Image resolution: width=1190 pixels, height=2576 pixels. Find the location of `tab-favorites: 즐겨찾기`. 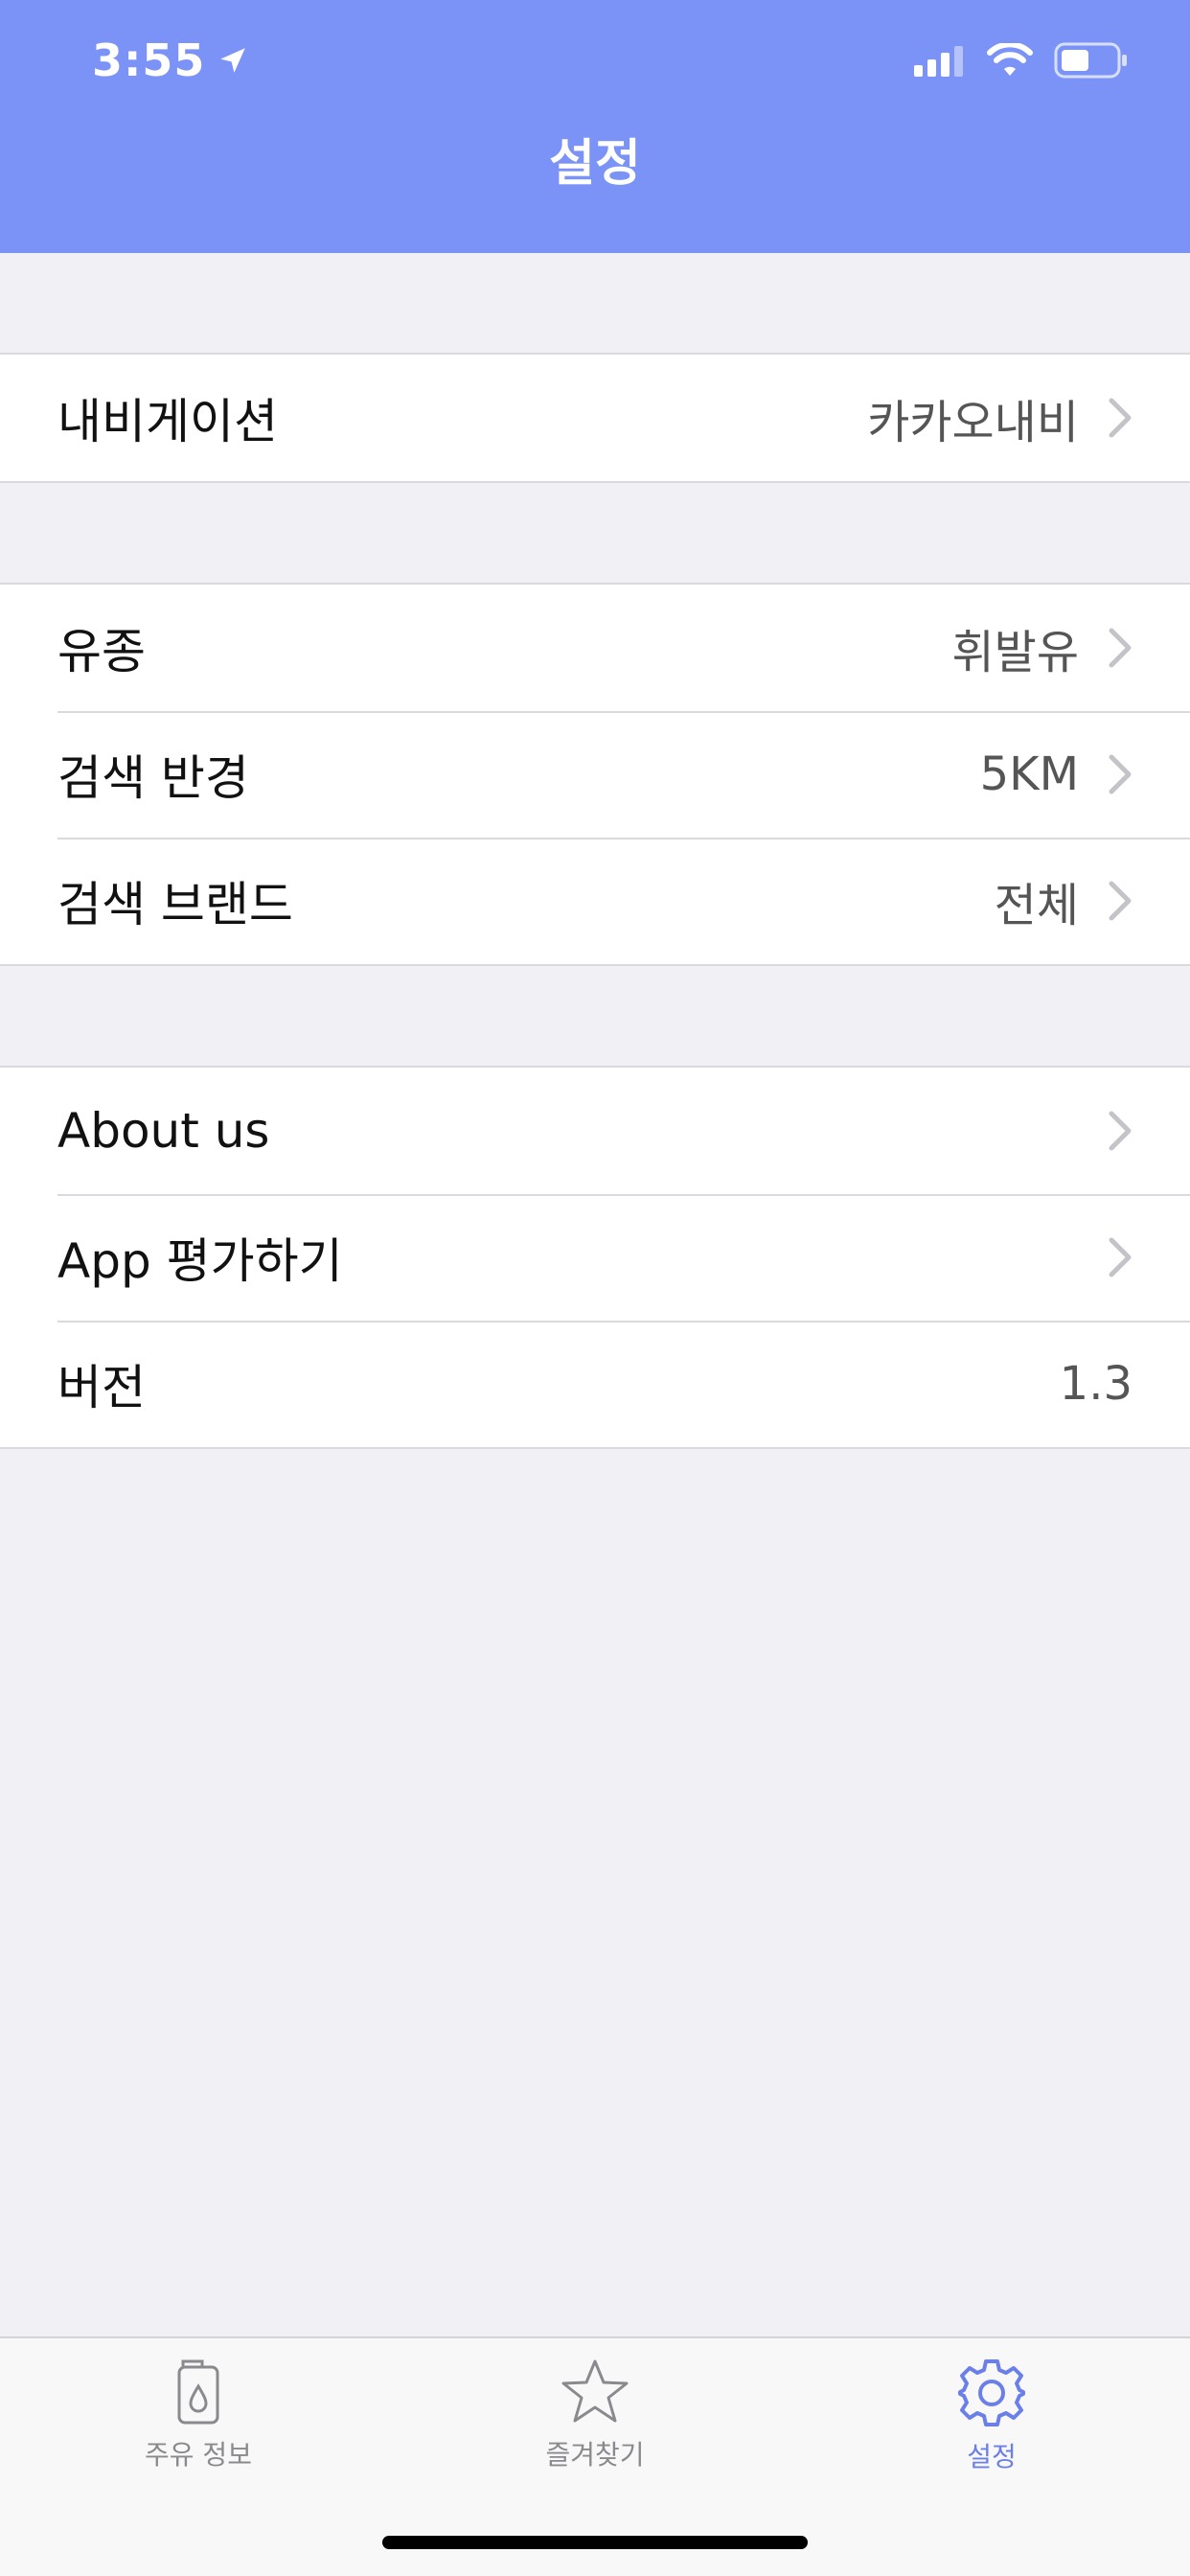

tab-favorites: 즐겨찾기 is located at coordinates (595, 2415).